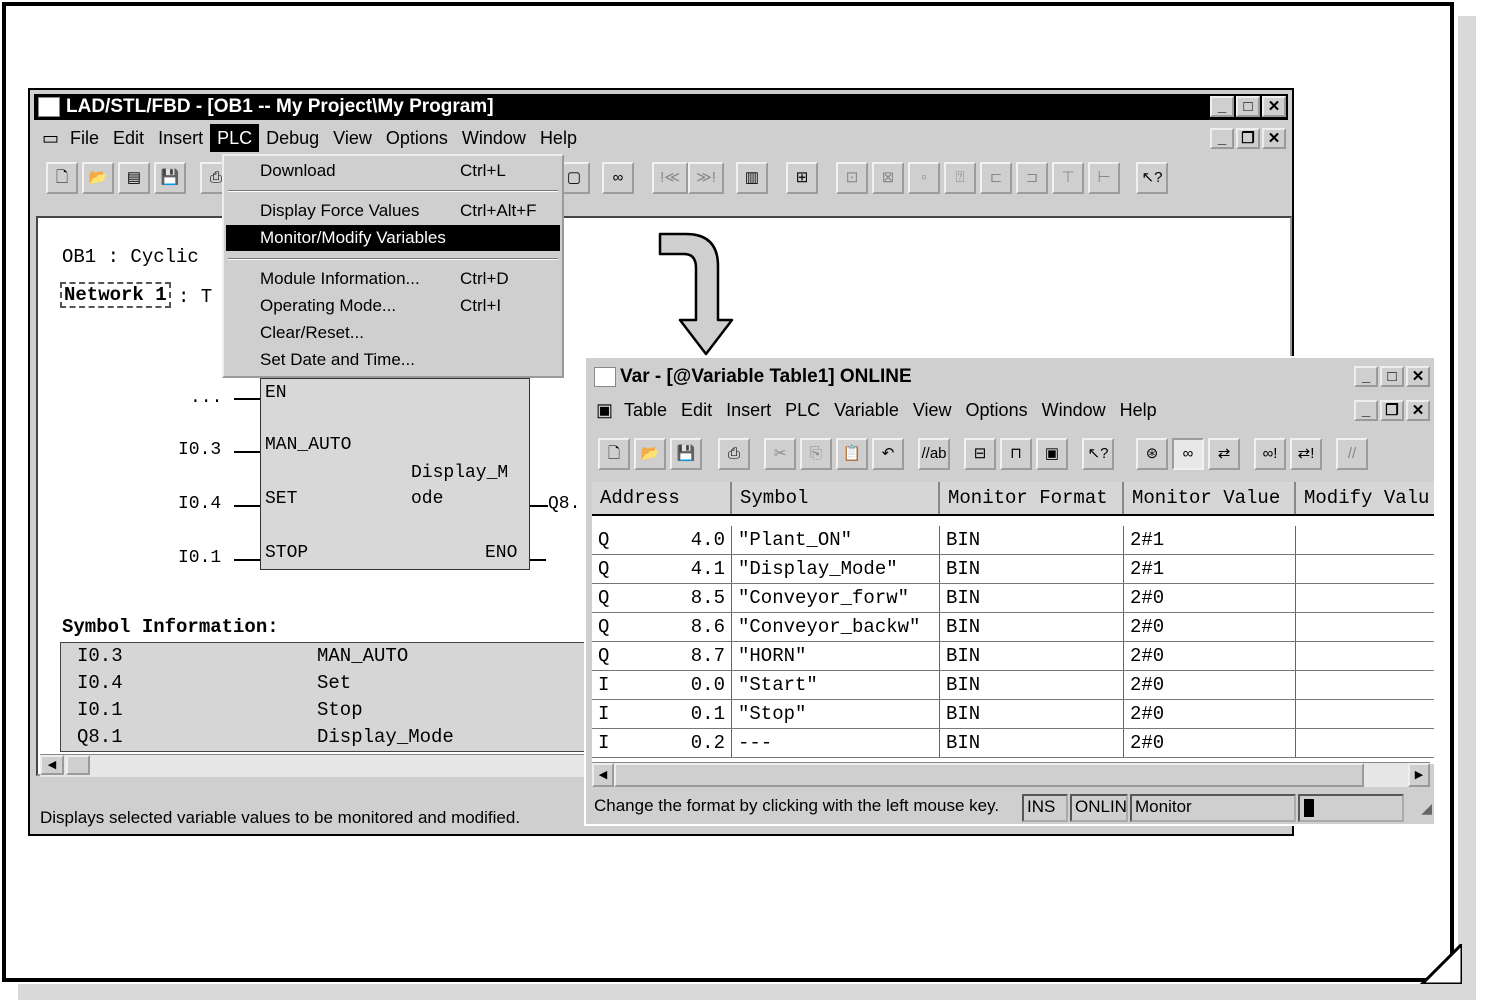 The height and width of the screenshot is (1008, 1500). Describe the element at coordinates (1306, 454) in the screenshot. I see `modify-once-icon: ⇄!` at that location.